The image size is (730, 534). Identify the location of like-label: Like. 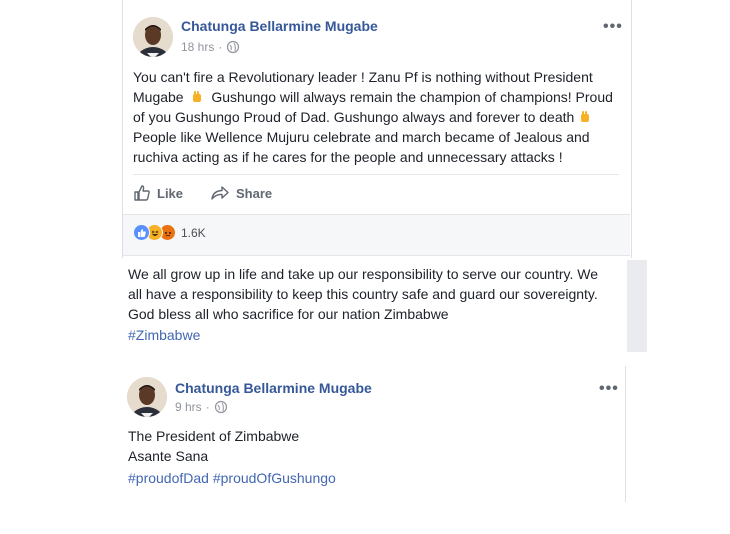
(170, 193).